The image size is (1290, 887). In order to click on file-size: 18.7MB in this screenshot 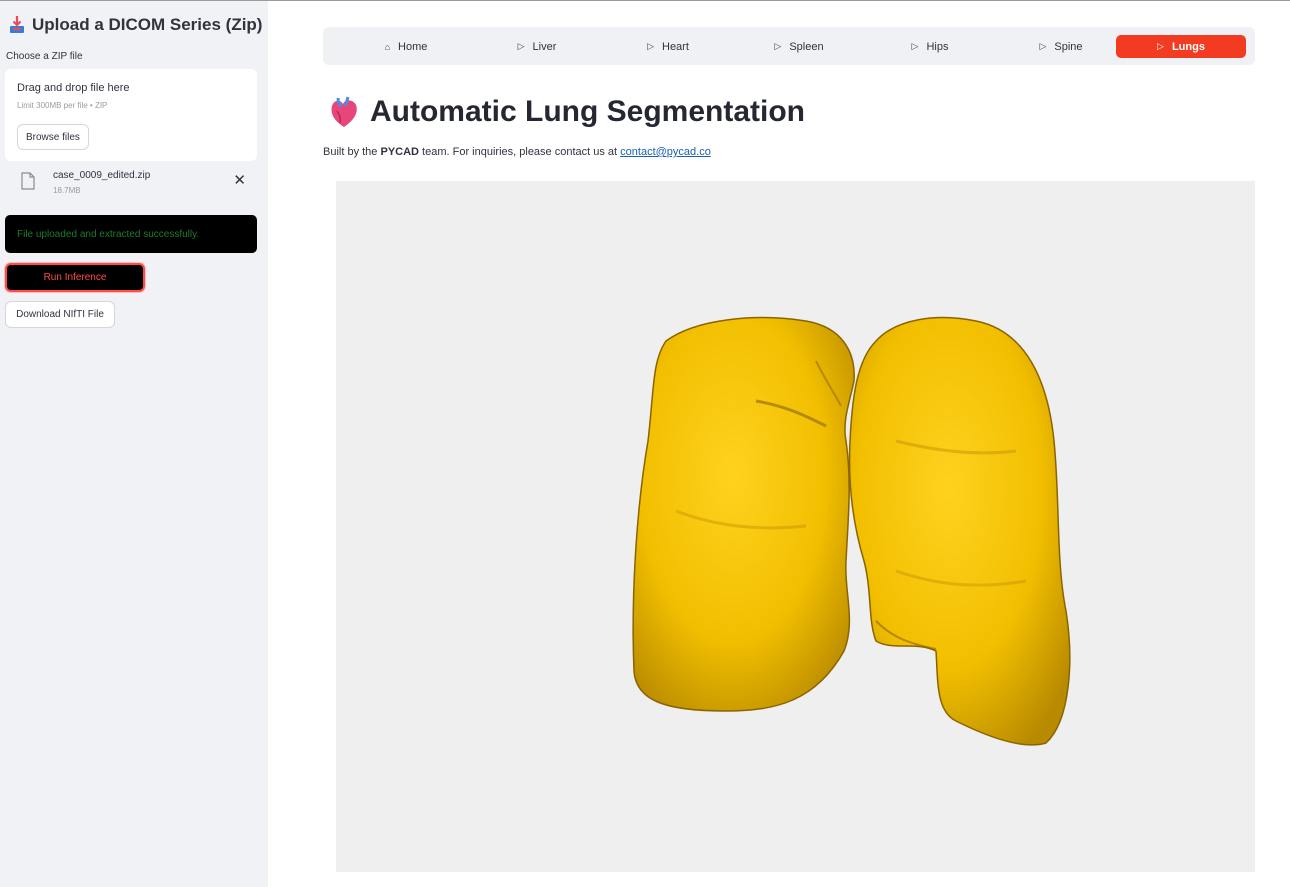, I will do `click(67, 190)`.